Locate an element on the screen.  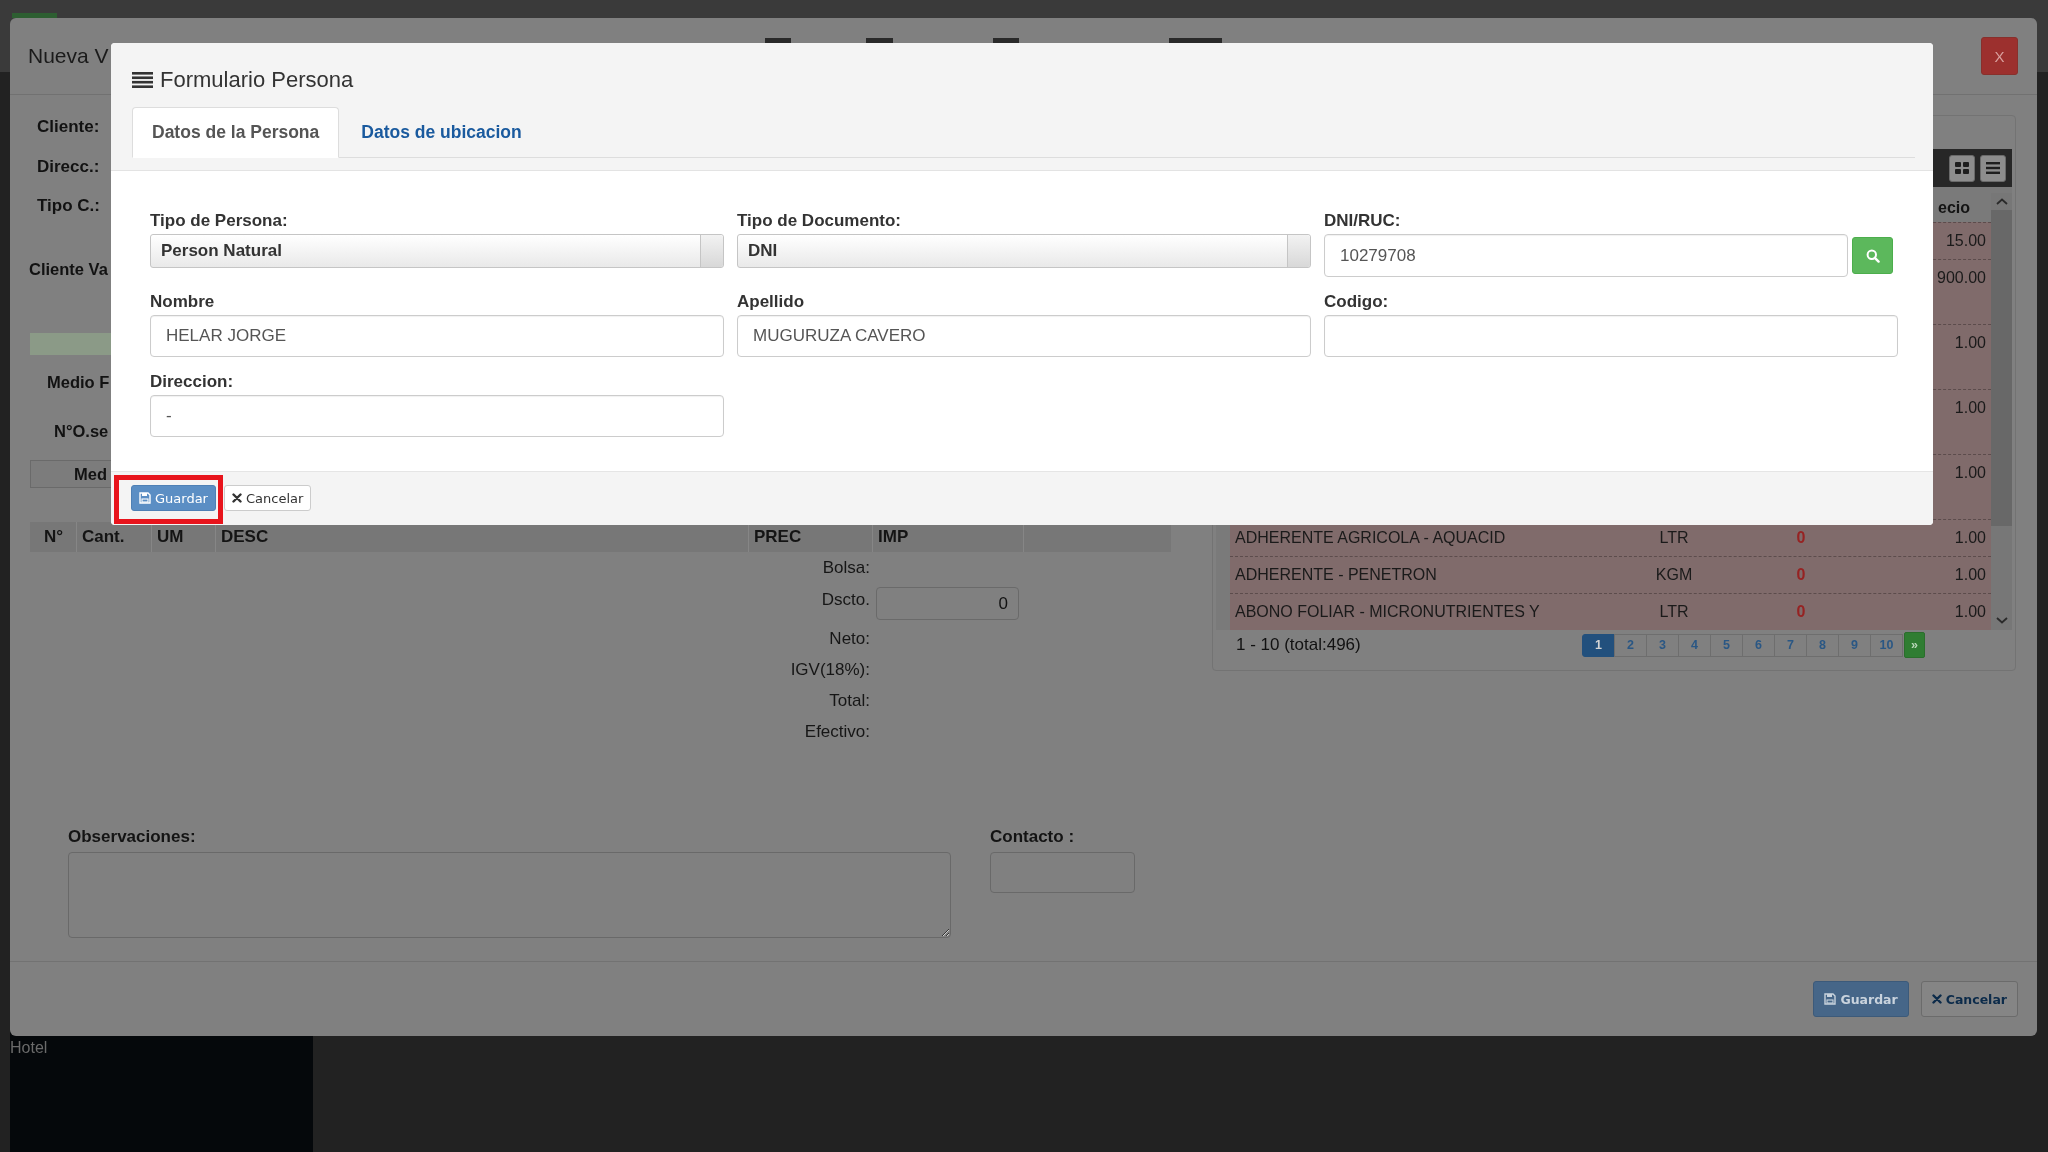
close-button: X is located at coordinates (1999, 56).